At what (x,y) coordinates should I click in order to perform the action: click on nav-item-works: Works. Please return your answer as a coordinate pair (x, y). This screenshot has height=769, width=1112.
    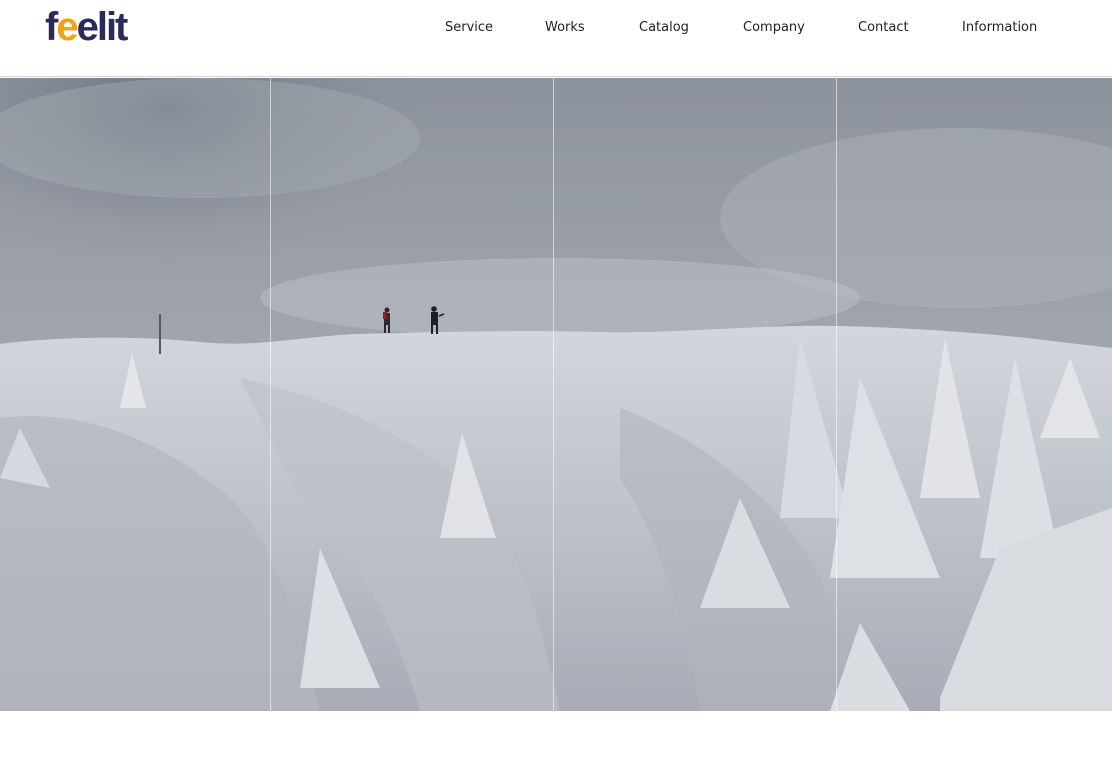
    Looking at the image, I should click on (565, 28).